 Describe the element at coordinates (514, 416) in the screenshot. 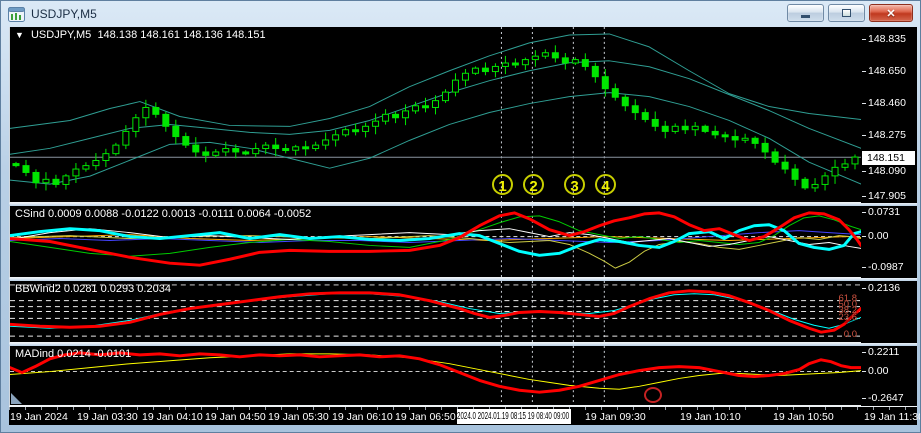

I see `vline-time-labels: 2024.0 2024.01.19 08:15 19 08:40 09:00` at that location.